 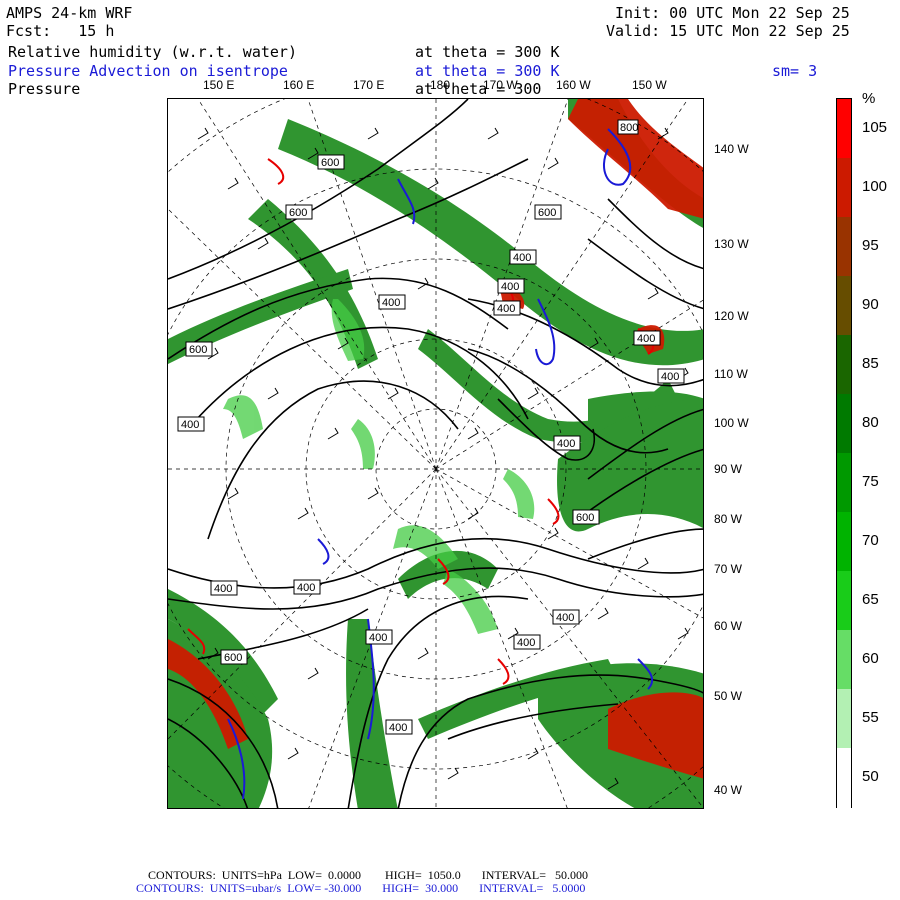 I want to click on lat-label: 110 W, so click(x=731, y=374).